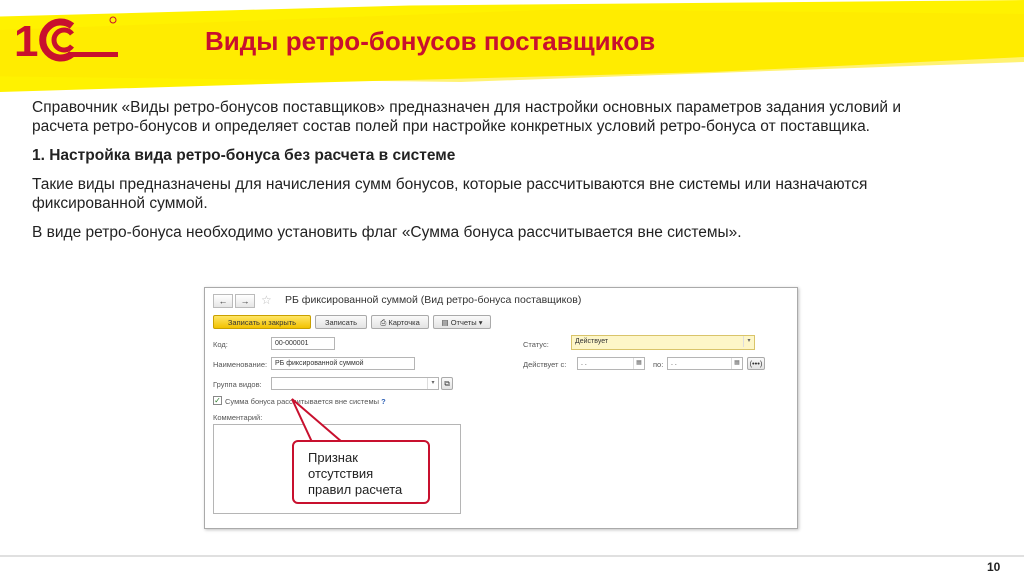 This screenshot has height=574, width=1024. I want to click on card-button-label: Карточка, so click(404, 322).